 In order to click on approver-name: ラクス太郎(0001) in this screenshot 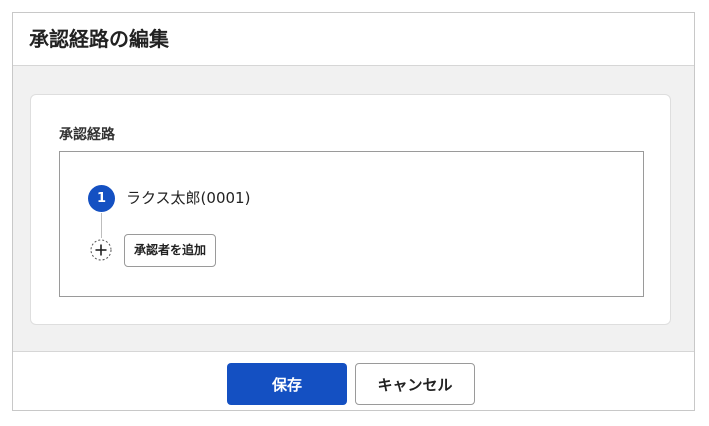, I will do `click(188, 198)`.